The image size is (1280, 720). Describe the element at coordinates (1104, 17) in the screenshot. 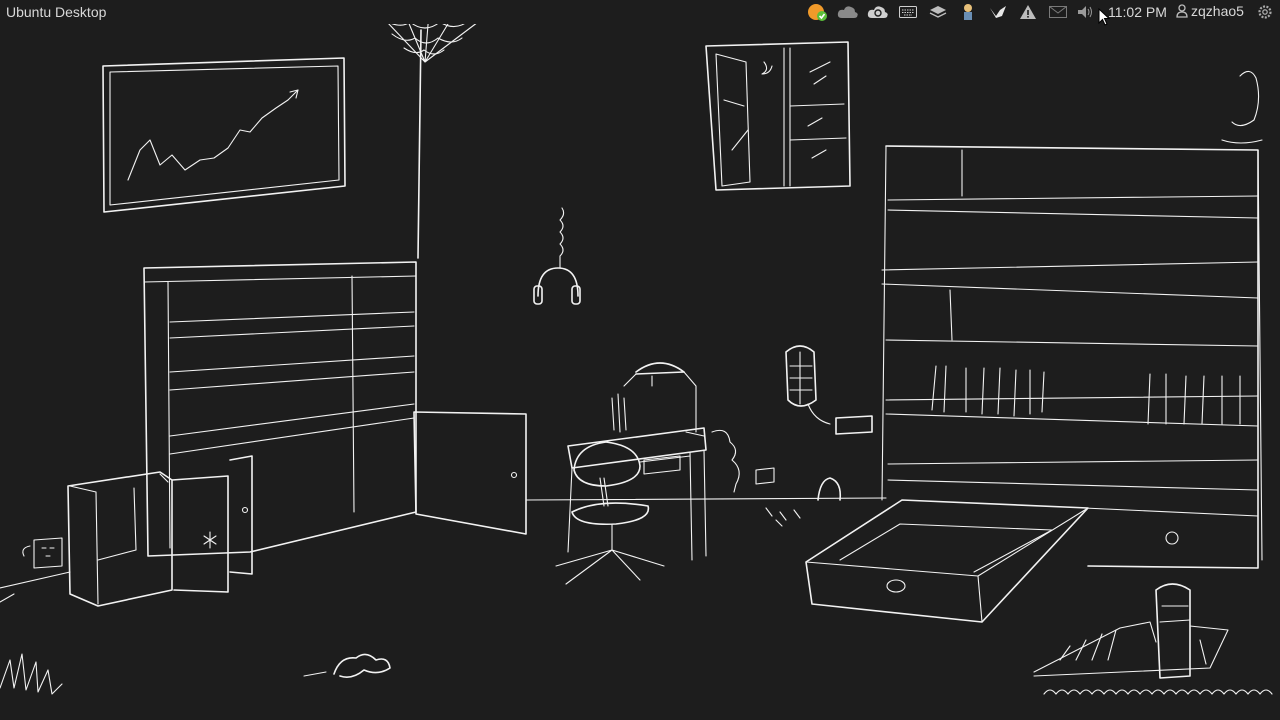

I see `mouse-cursor-icon` at that location.